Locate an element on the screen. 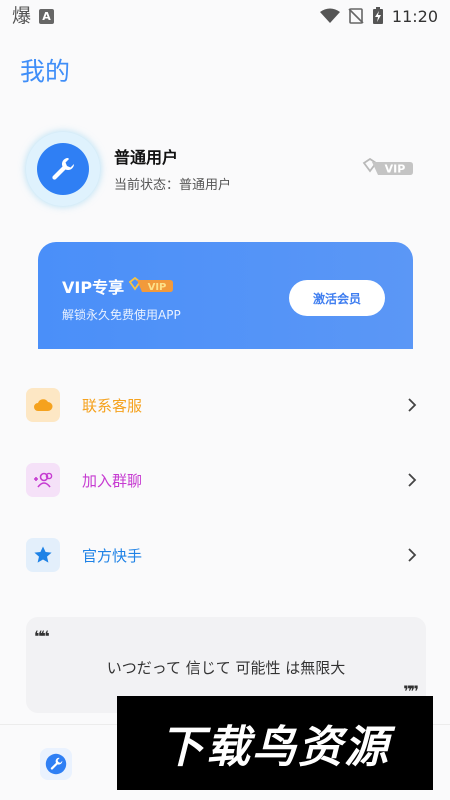 Image resolution: width=450 pixels, height=800 pixels. quote-text: いつだって 信じて 可能性 は無限大 is located at coordinates (226, 668).